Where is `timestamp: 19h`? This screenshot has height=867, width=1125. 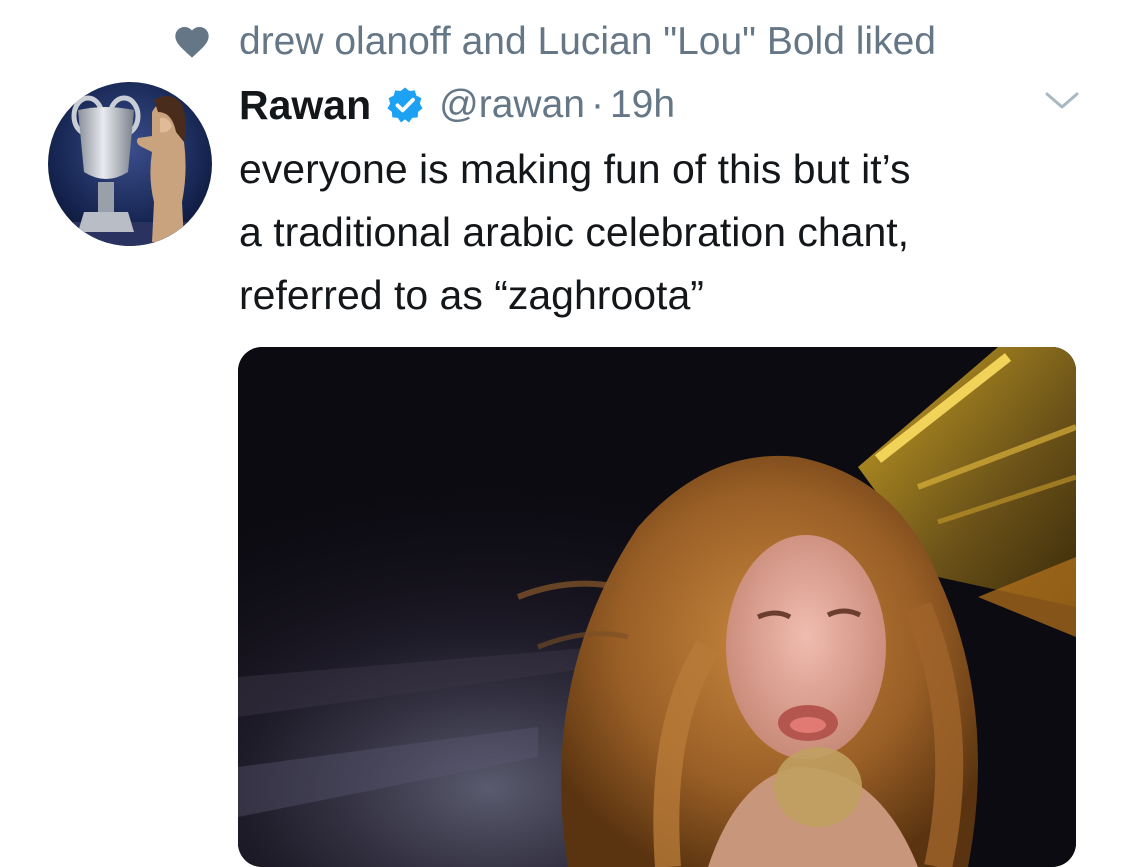
timestamp: 19h is located at coordinates (642, 105).